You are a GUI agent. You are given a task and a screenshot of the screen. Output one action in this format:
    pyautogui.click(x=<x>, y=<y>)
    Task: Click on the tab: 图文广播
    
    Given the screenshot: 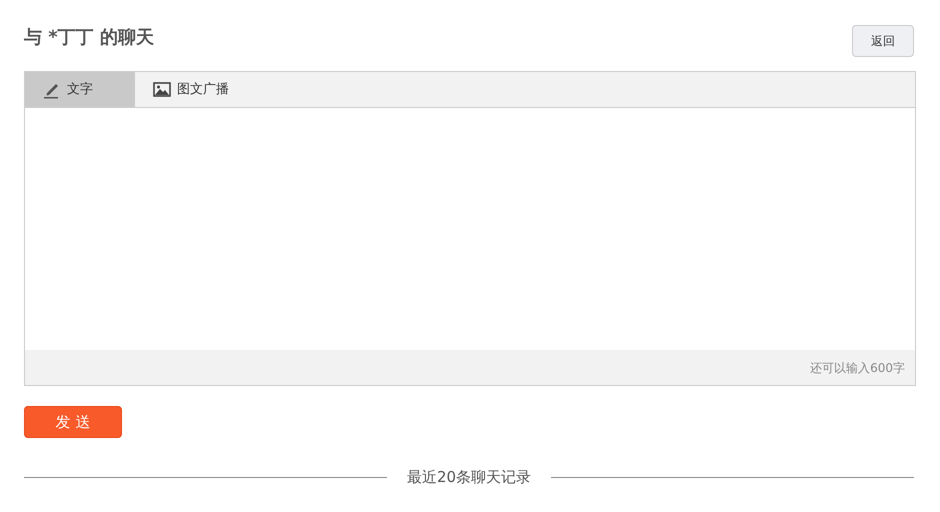 What is the action you would take?
    pyautogui.click(x=190, y=89)
    